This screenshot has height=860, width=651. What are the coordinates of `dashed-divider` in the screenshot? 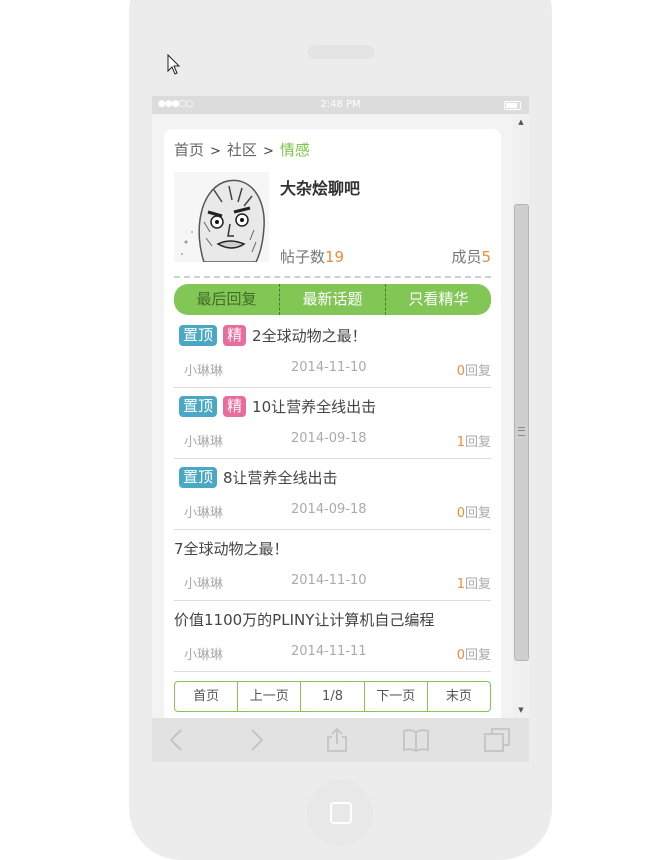 It's located at (332, 277).